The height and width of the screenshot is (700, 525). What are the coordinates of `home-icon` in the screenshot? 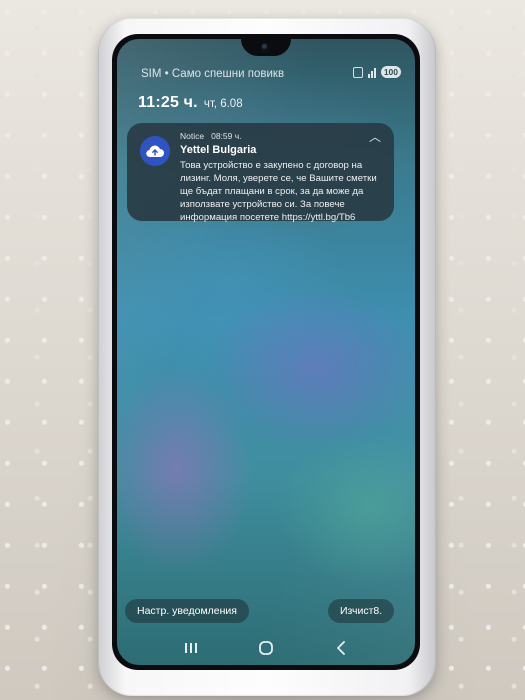 It's located at (266, 648).